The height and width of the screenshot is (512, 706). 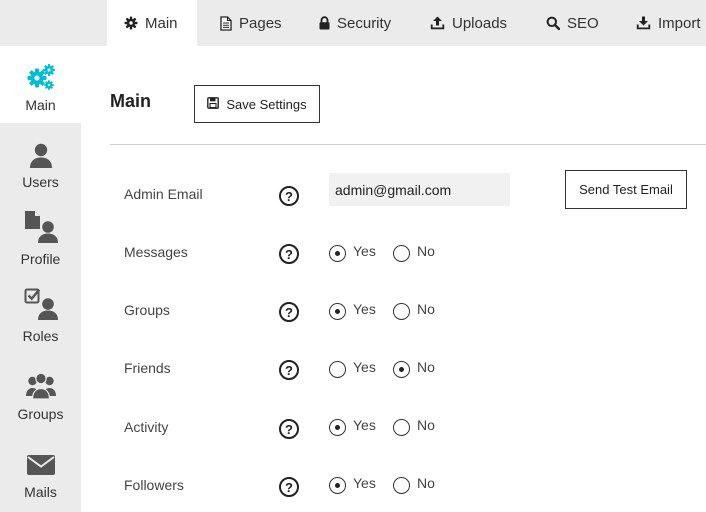 I want to click on lock-icon, so click(x=324, y=23).